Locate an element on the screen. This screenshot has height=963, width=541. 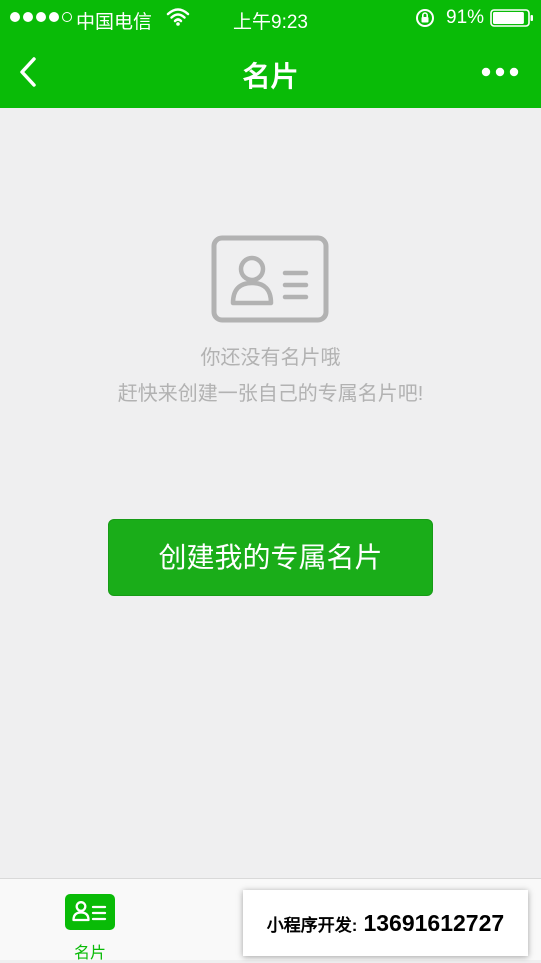
page-title: 名片 is located at coordinates (270, 76).